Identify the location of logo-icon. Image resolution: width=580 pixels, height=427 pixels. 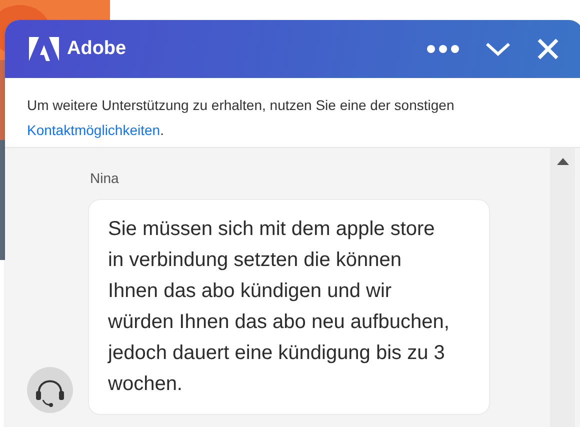
(44, 49).